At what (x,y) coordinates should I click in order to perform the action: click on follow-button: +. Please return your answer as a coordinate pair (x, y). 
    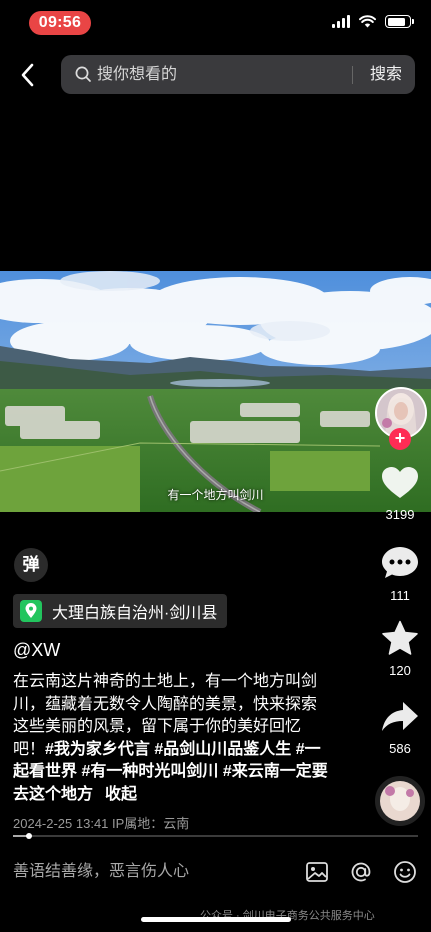
    Looking at the image, I should click on (400, 439).